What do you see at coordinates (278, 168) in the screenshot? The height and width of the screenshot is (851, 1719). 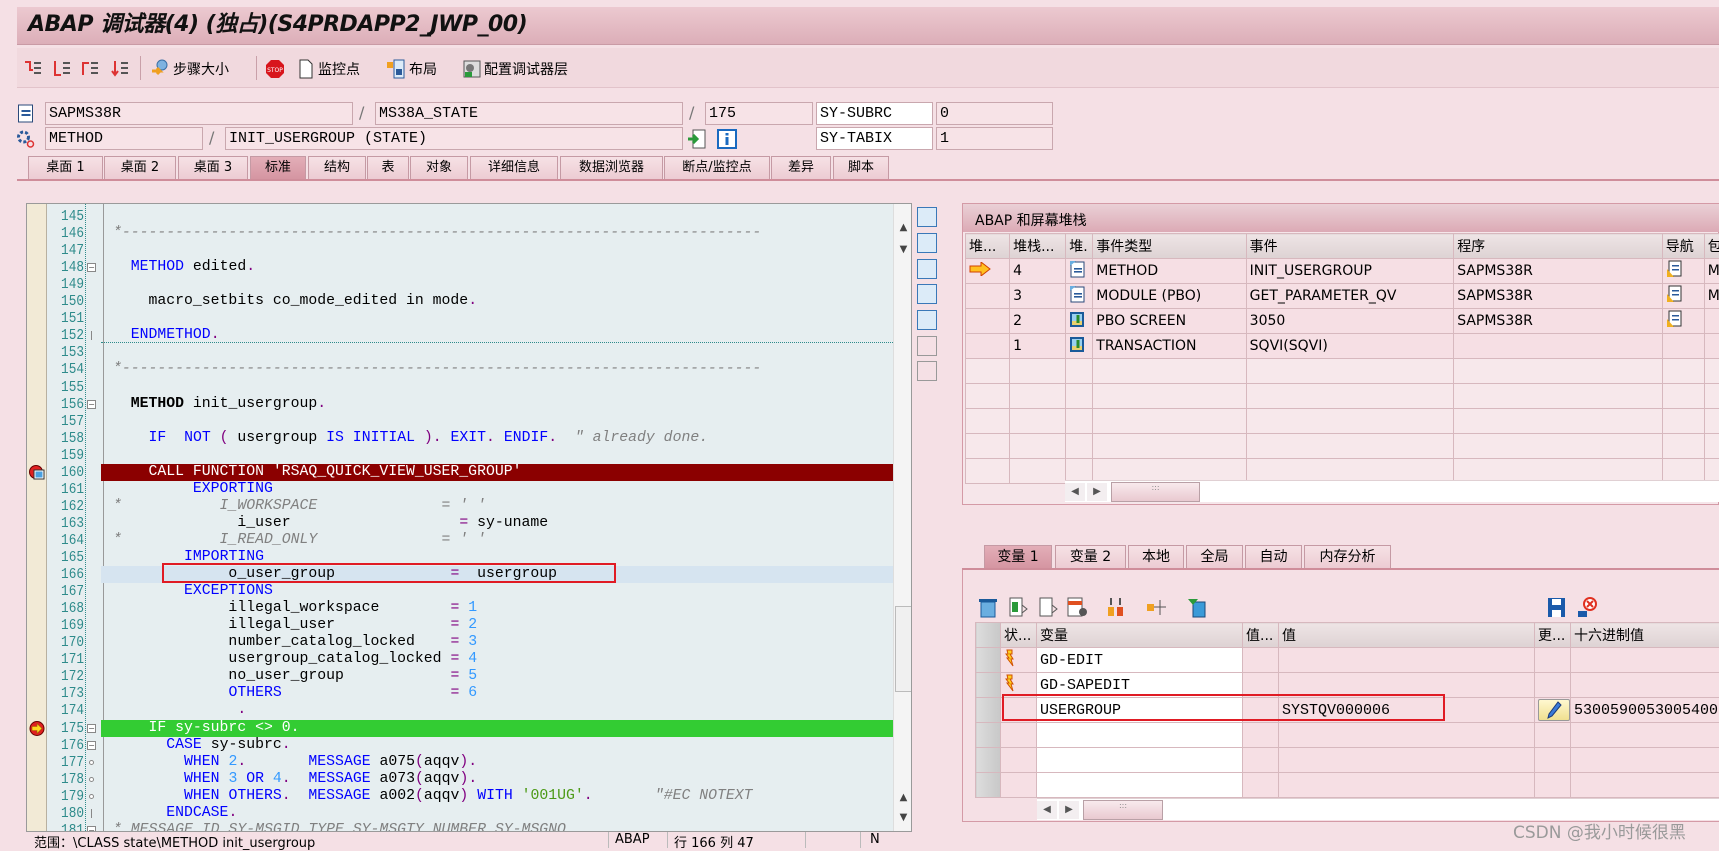 I see `tab-3: 标准` at bounding box center [278, 168].